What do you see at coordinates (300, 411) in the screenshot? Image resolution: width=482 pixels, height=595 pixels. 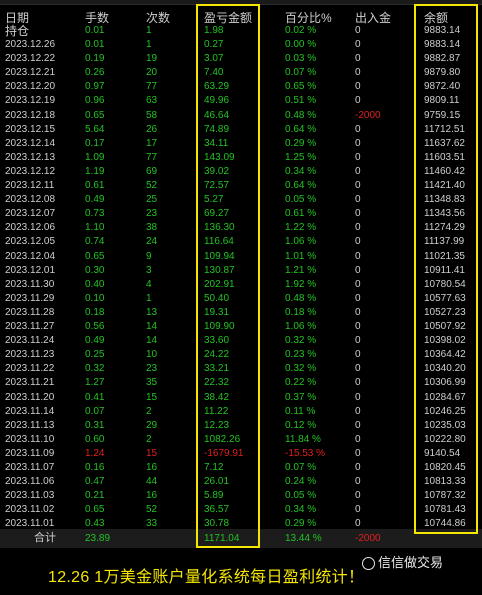 I see `row-pct: 0.11 %` at bounding box center [300, 411].